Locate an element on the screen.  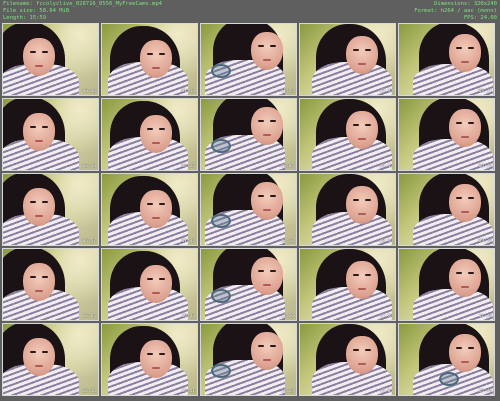
timestamp-label: 03:11 is located at coordinates (485, 91).